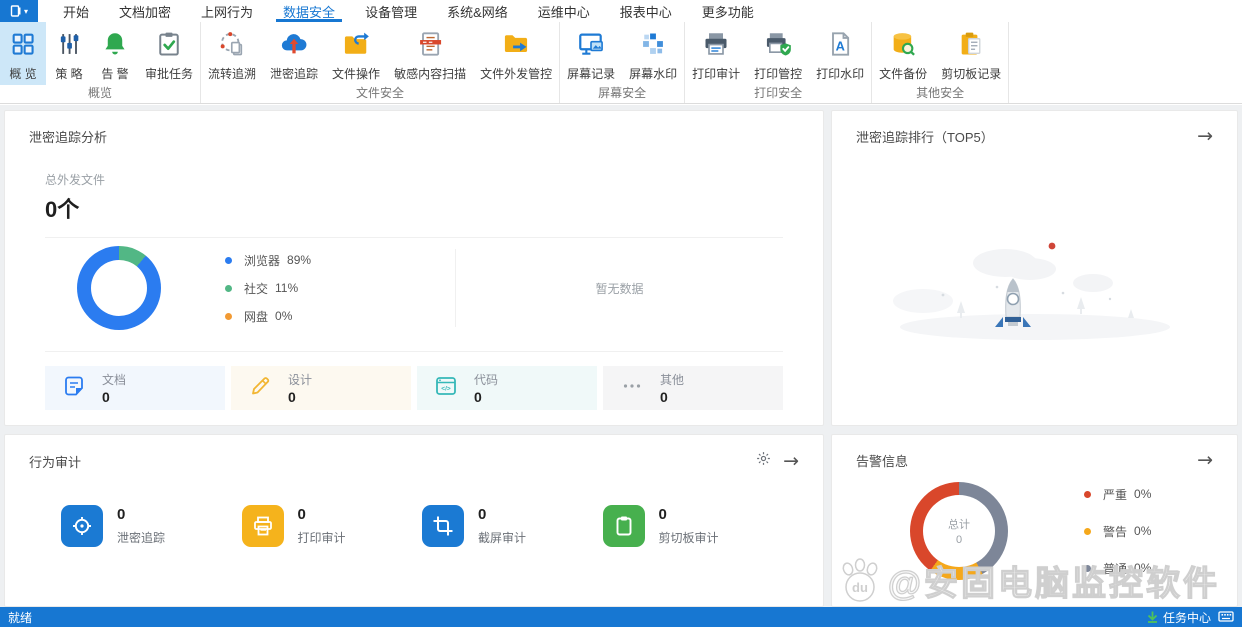  I want to click on document-note-icon, so click(74, 388).